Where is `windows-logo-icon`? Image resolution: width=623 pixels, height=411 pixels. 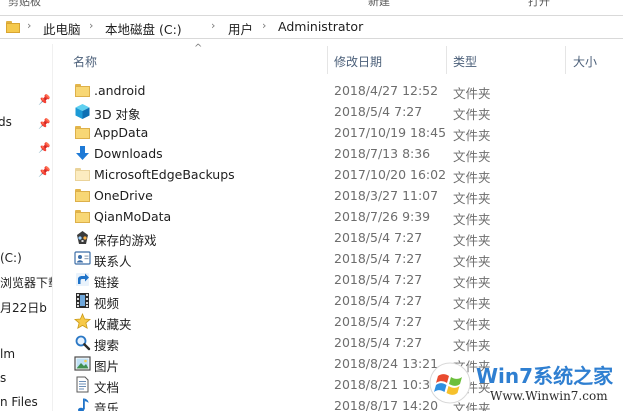
windows-logo-icon is located at coordinates (450, 383).